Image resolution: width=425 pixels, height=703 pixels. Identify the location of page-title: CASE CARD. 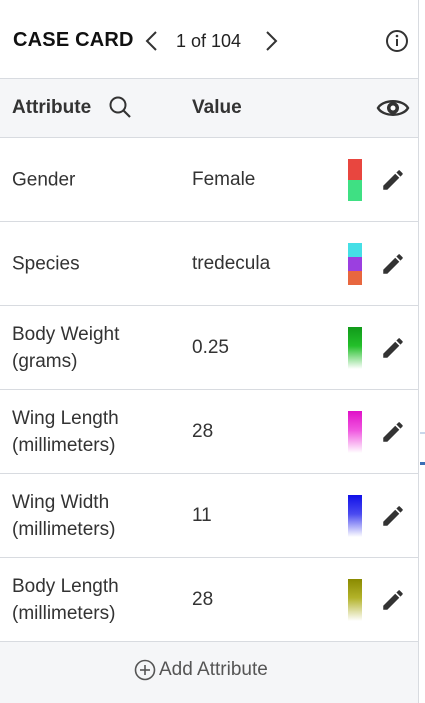
(73, 40).